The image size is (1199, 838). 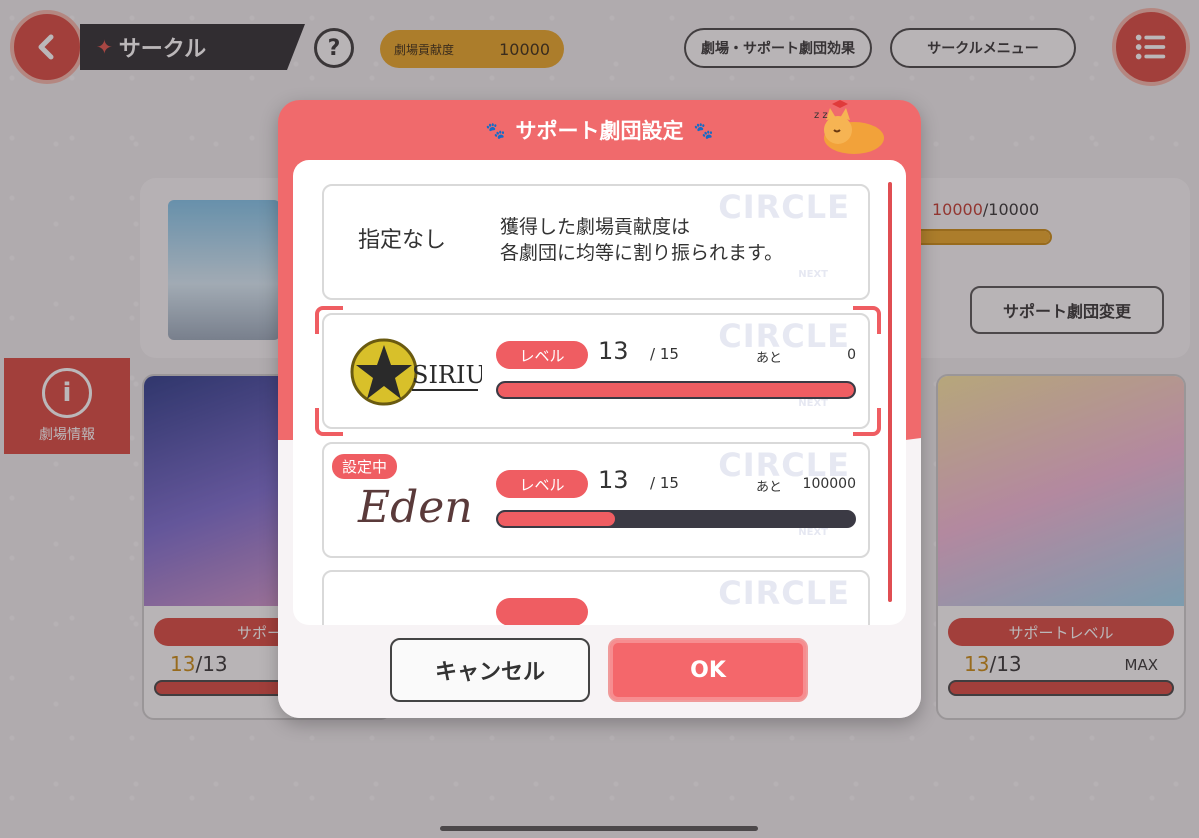 I want to click on ok-button: OK, so click(x=708, y=670).